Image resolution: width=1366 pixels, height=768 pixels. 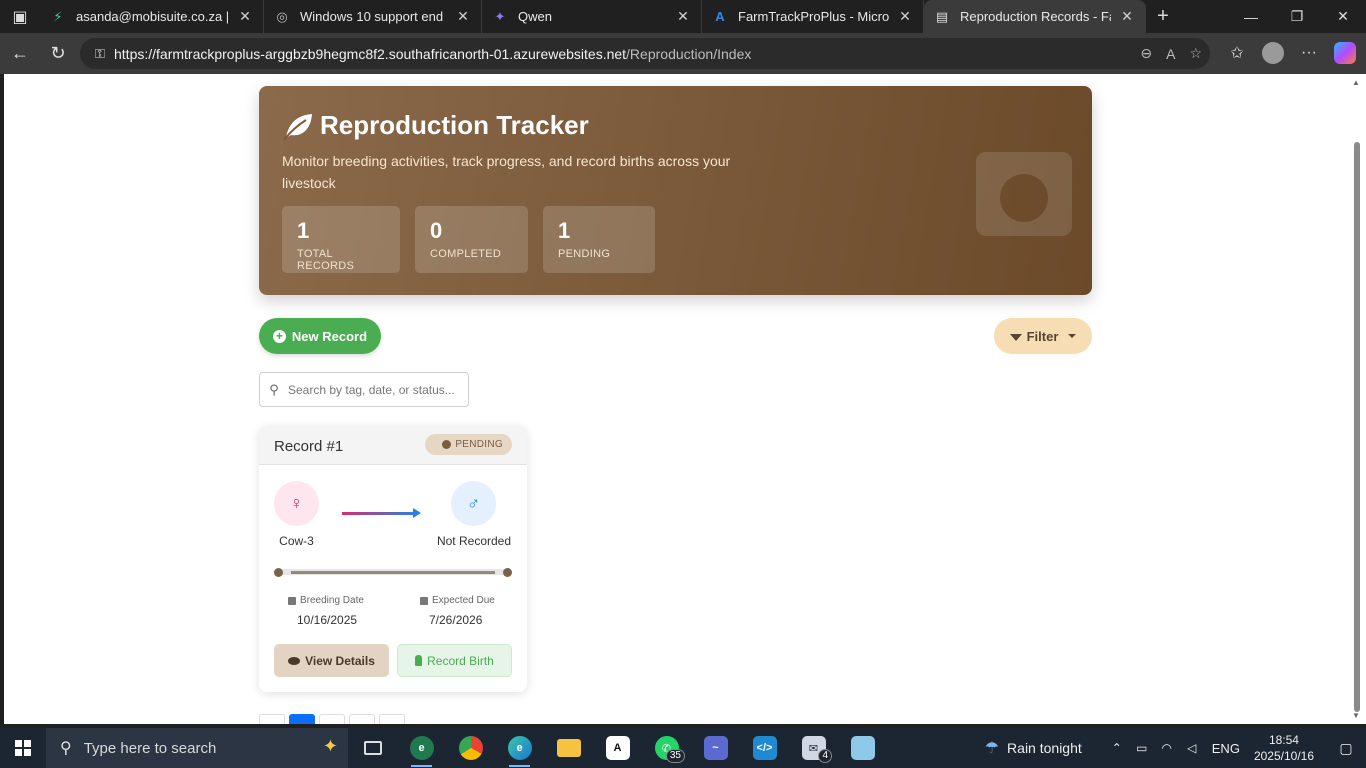 I want to click on tab-qwen: ✦ Qwen ✕, so click(x=592, y=16).